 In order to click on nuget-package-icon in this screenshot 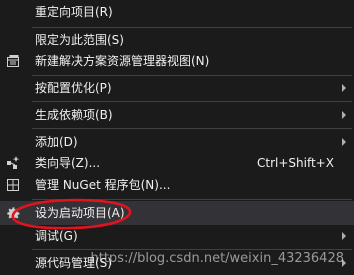, I will do `click(13, 185)`.